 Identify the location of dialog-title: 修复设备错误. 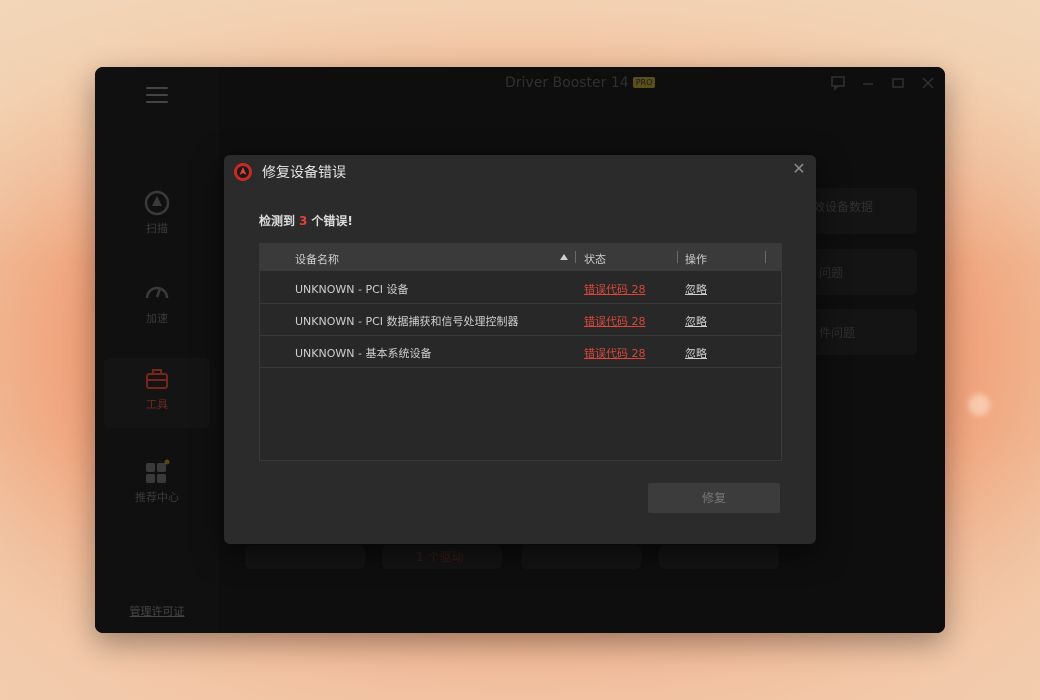
(304, 173).